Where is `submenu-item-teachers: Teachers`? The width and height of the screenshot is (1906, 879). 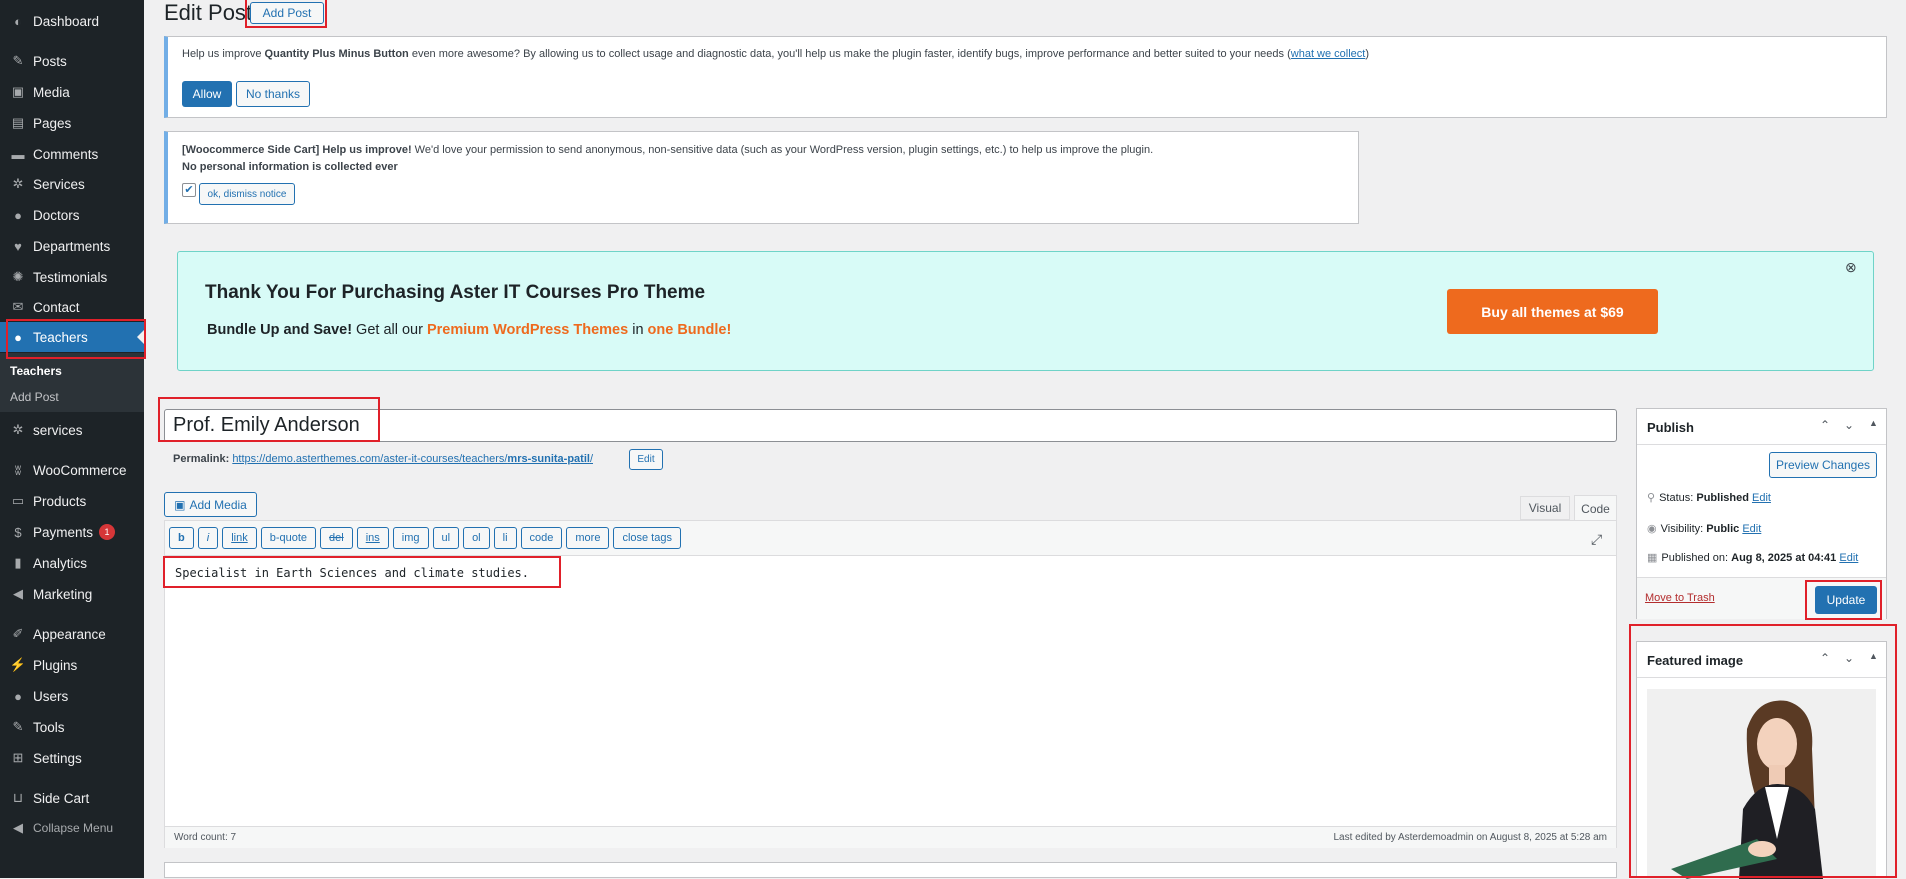
submenu-item-teachers: Teachers is located at coordinates (36, 371).